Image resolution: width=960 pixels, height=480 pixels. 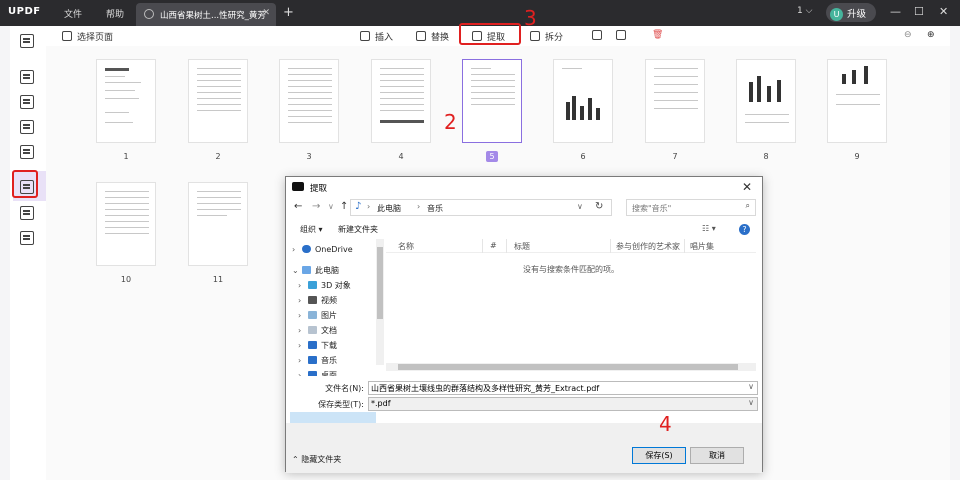 What do you see at coordinates (809, 11) in the screenshot?
I see `chevron-down-icon: ⌵` at bounding box center [809, 11].